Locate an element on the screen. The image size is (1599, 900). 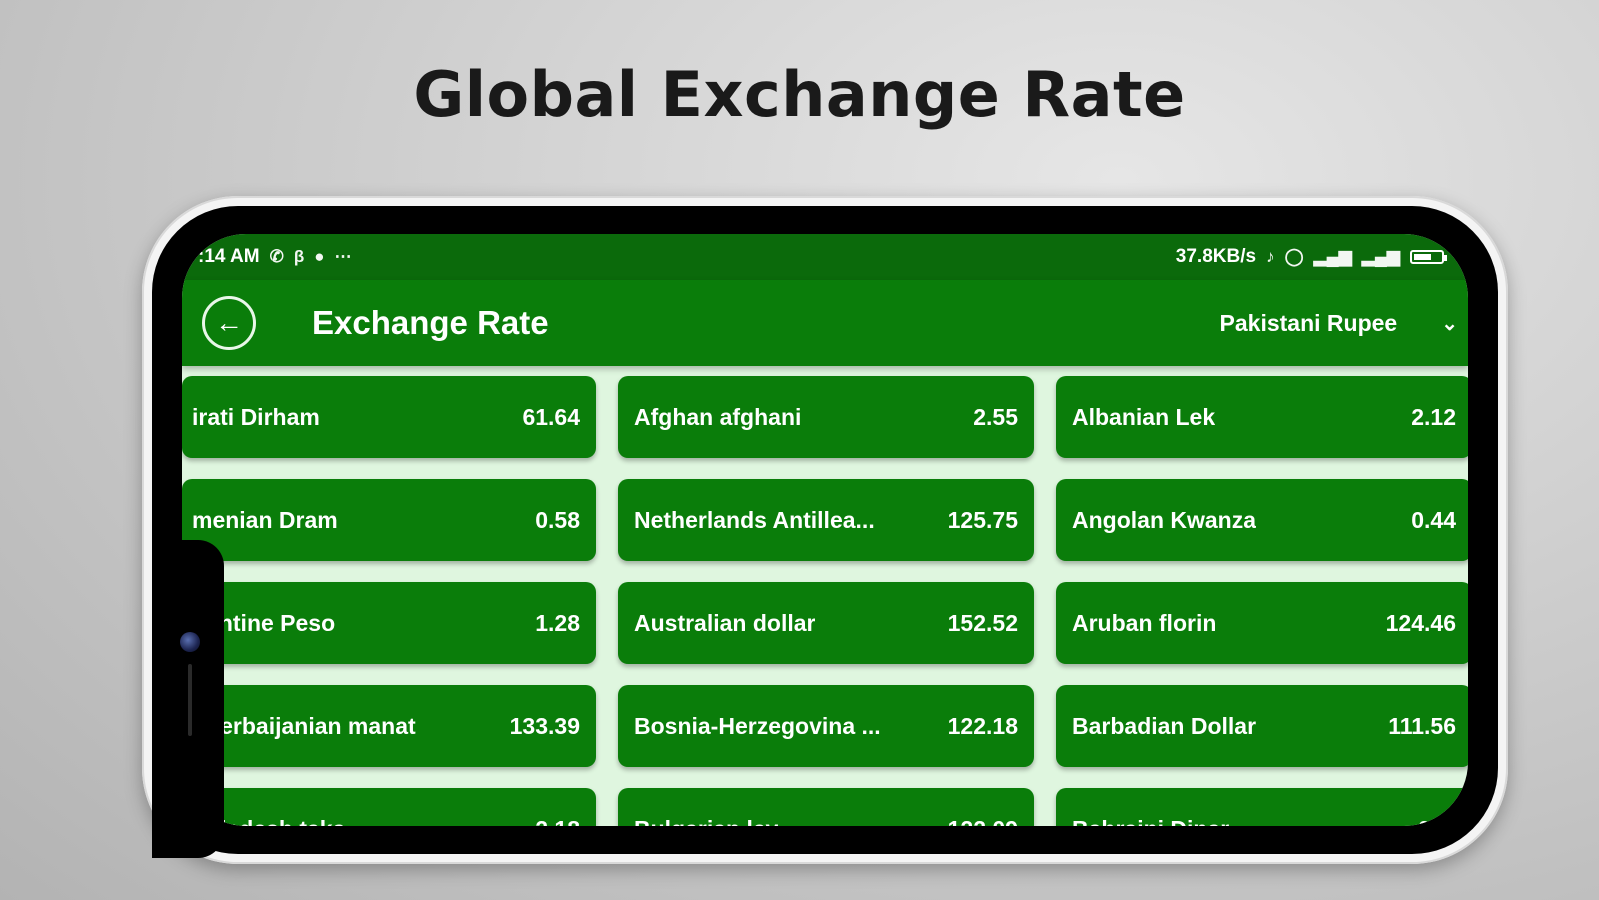
battery-icon is located at coordinates (1428, 257).